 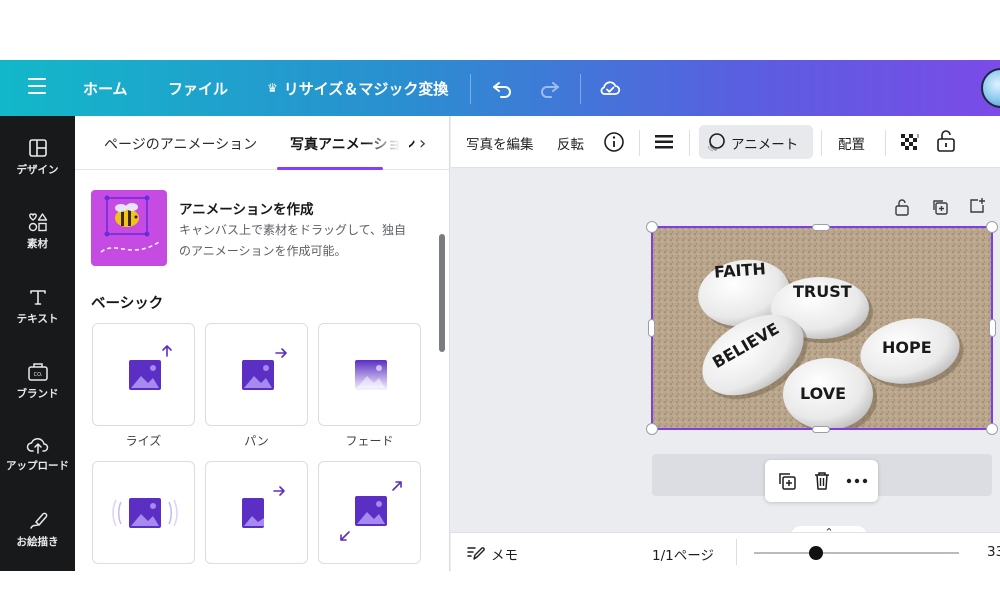 What do you see at coordinates (37, 222) in the screenshot?
I see `elements-icon` at bounding box center [37, 222].